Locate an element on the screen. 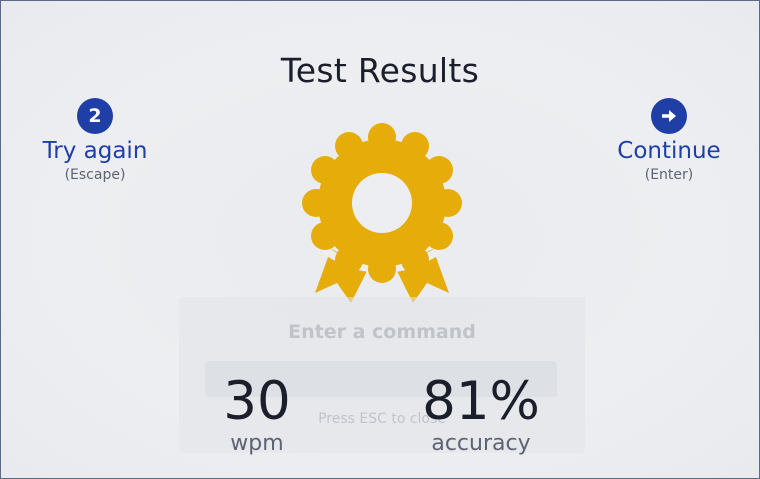 This screenshot has width=760, height=479. accuracy-value: 81% is located at coordinates (481, 401).